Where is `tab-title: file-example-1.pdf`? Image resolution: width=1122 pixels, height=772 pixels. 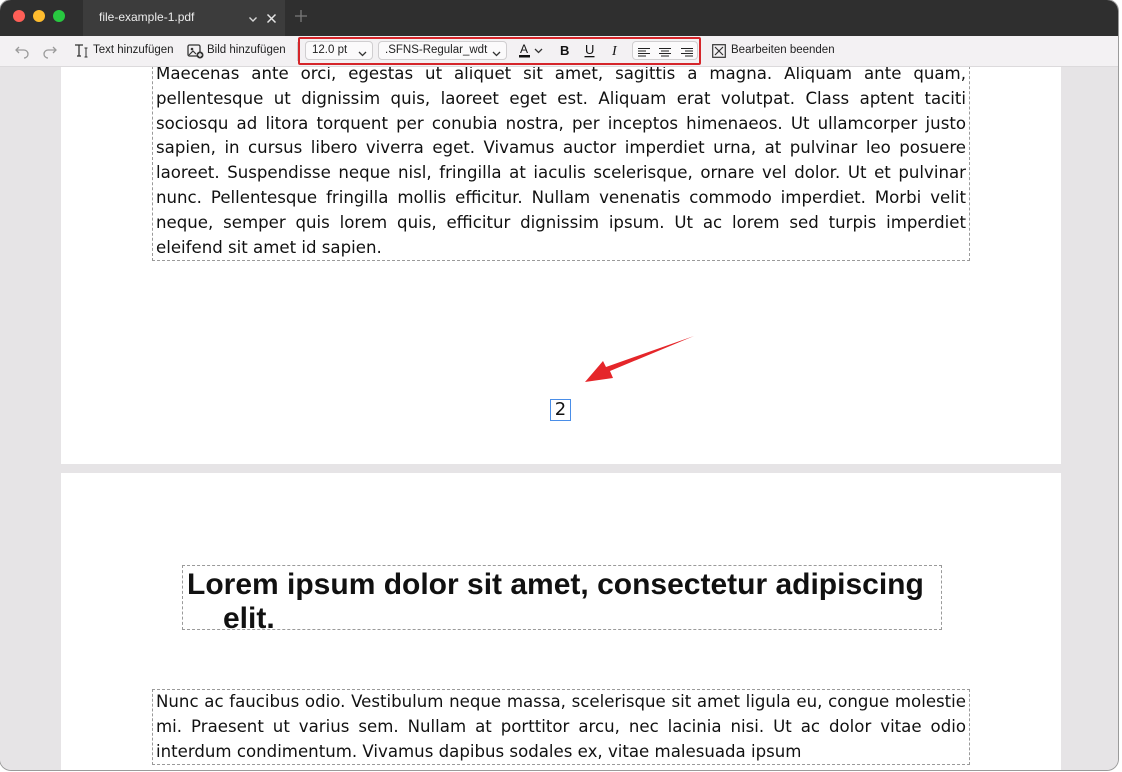 tab-title: file-example-1.pdf is located at coordinates (147, 17).